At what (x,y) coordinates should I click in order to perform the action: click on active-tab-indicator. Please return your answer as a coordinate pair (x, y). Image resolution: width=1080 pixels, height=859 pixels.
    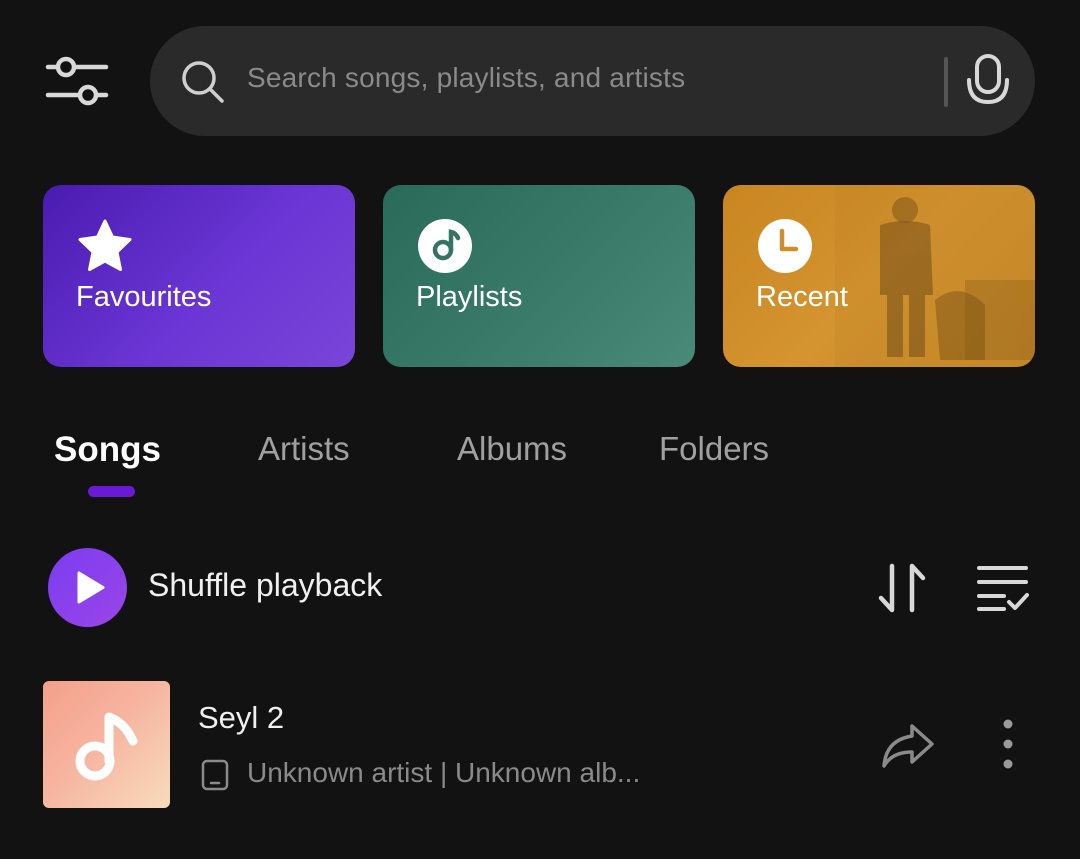
    Looking at the image, I should click on (111, 491).